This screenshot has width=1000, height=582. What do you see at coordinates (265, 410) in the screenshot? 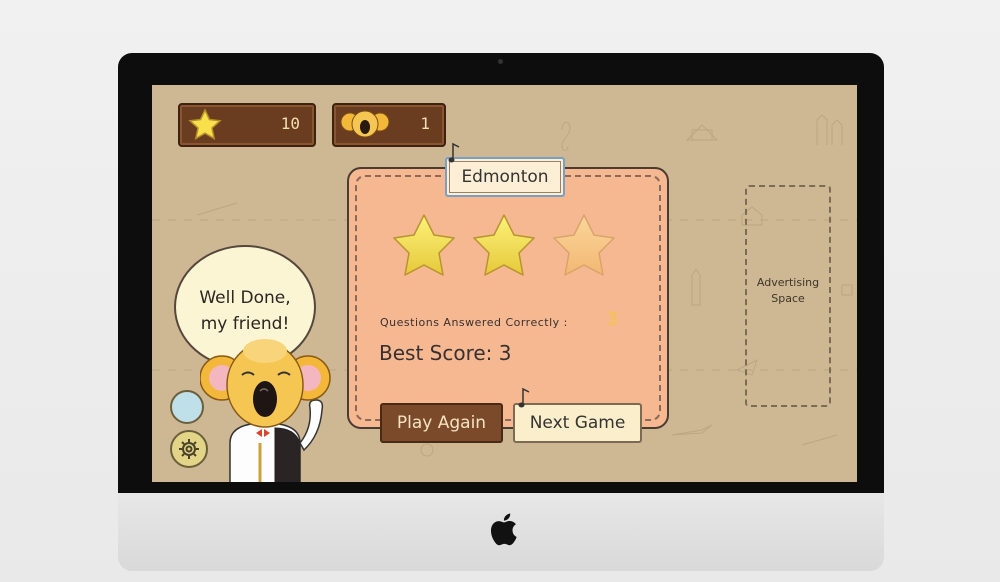
I see `koala-mascot` at bounding box center [265, 410].